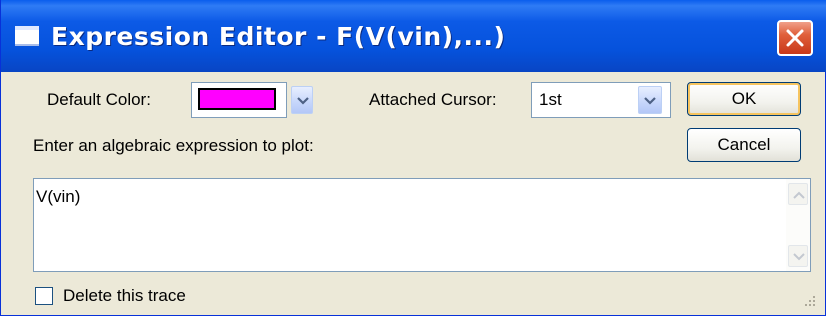 The image size is (826, 316). I want to click on scroll-up-icon, so click(799, 195).